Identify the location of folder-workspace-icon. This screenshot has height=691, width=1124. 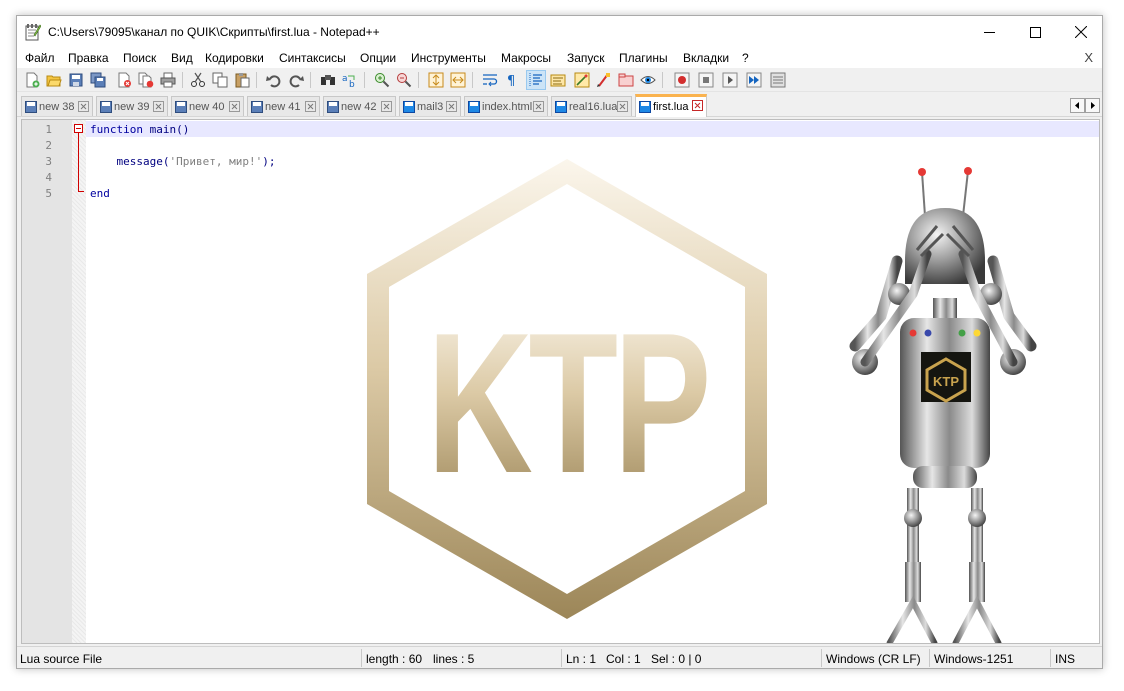
(626, 80).